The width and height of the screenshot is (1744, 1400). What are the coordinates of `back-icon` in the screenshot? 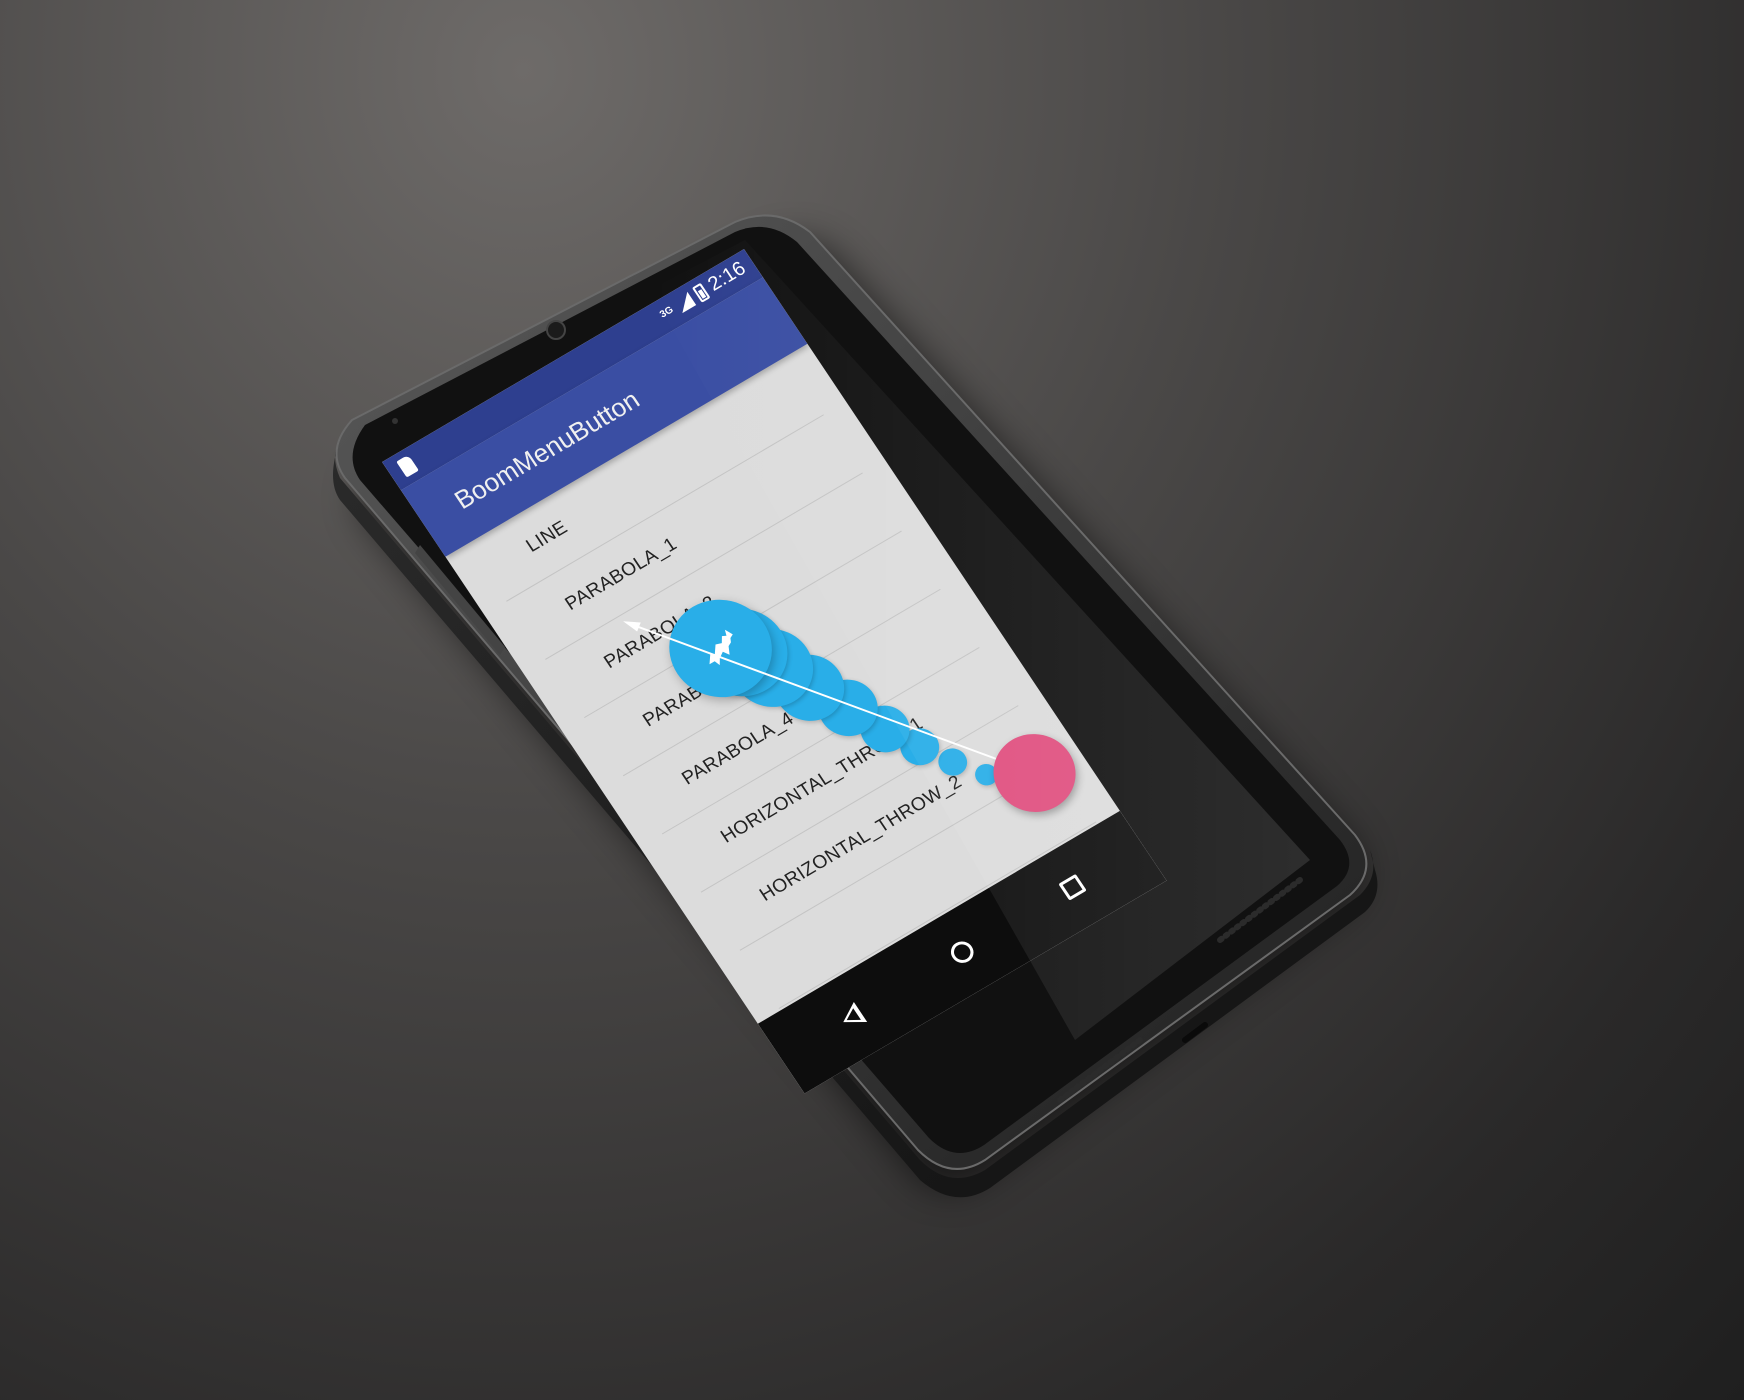 It's located at (852, 1017).